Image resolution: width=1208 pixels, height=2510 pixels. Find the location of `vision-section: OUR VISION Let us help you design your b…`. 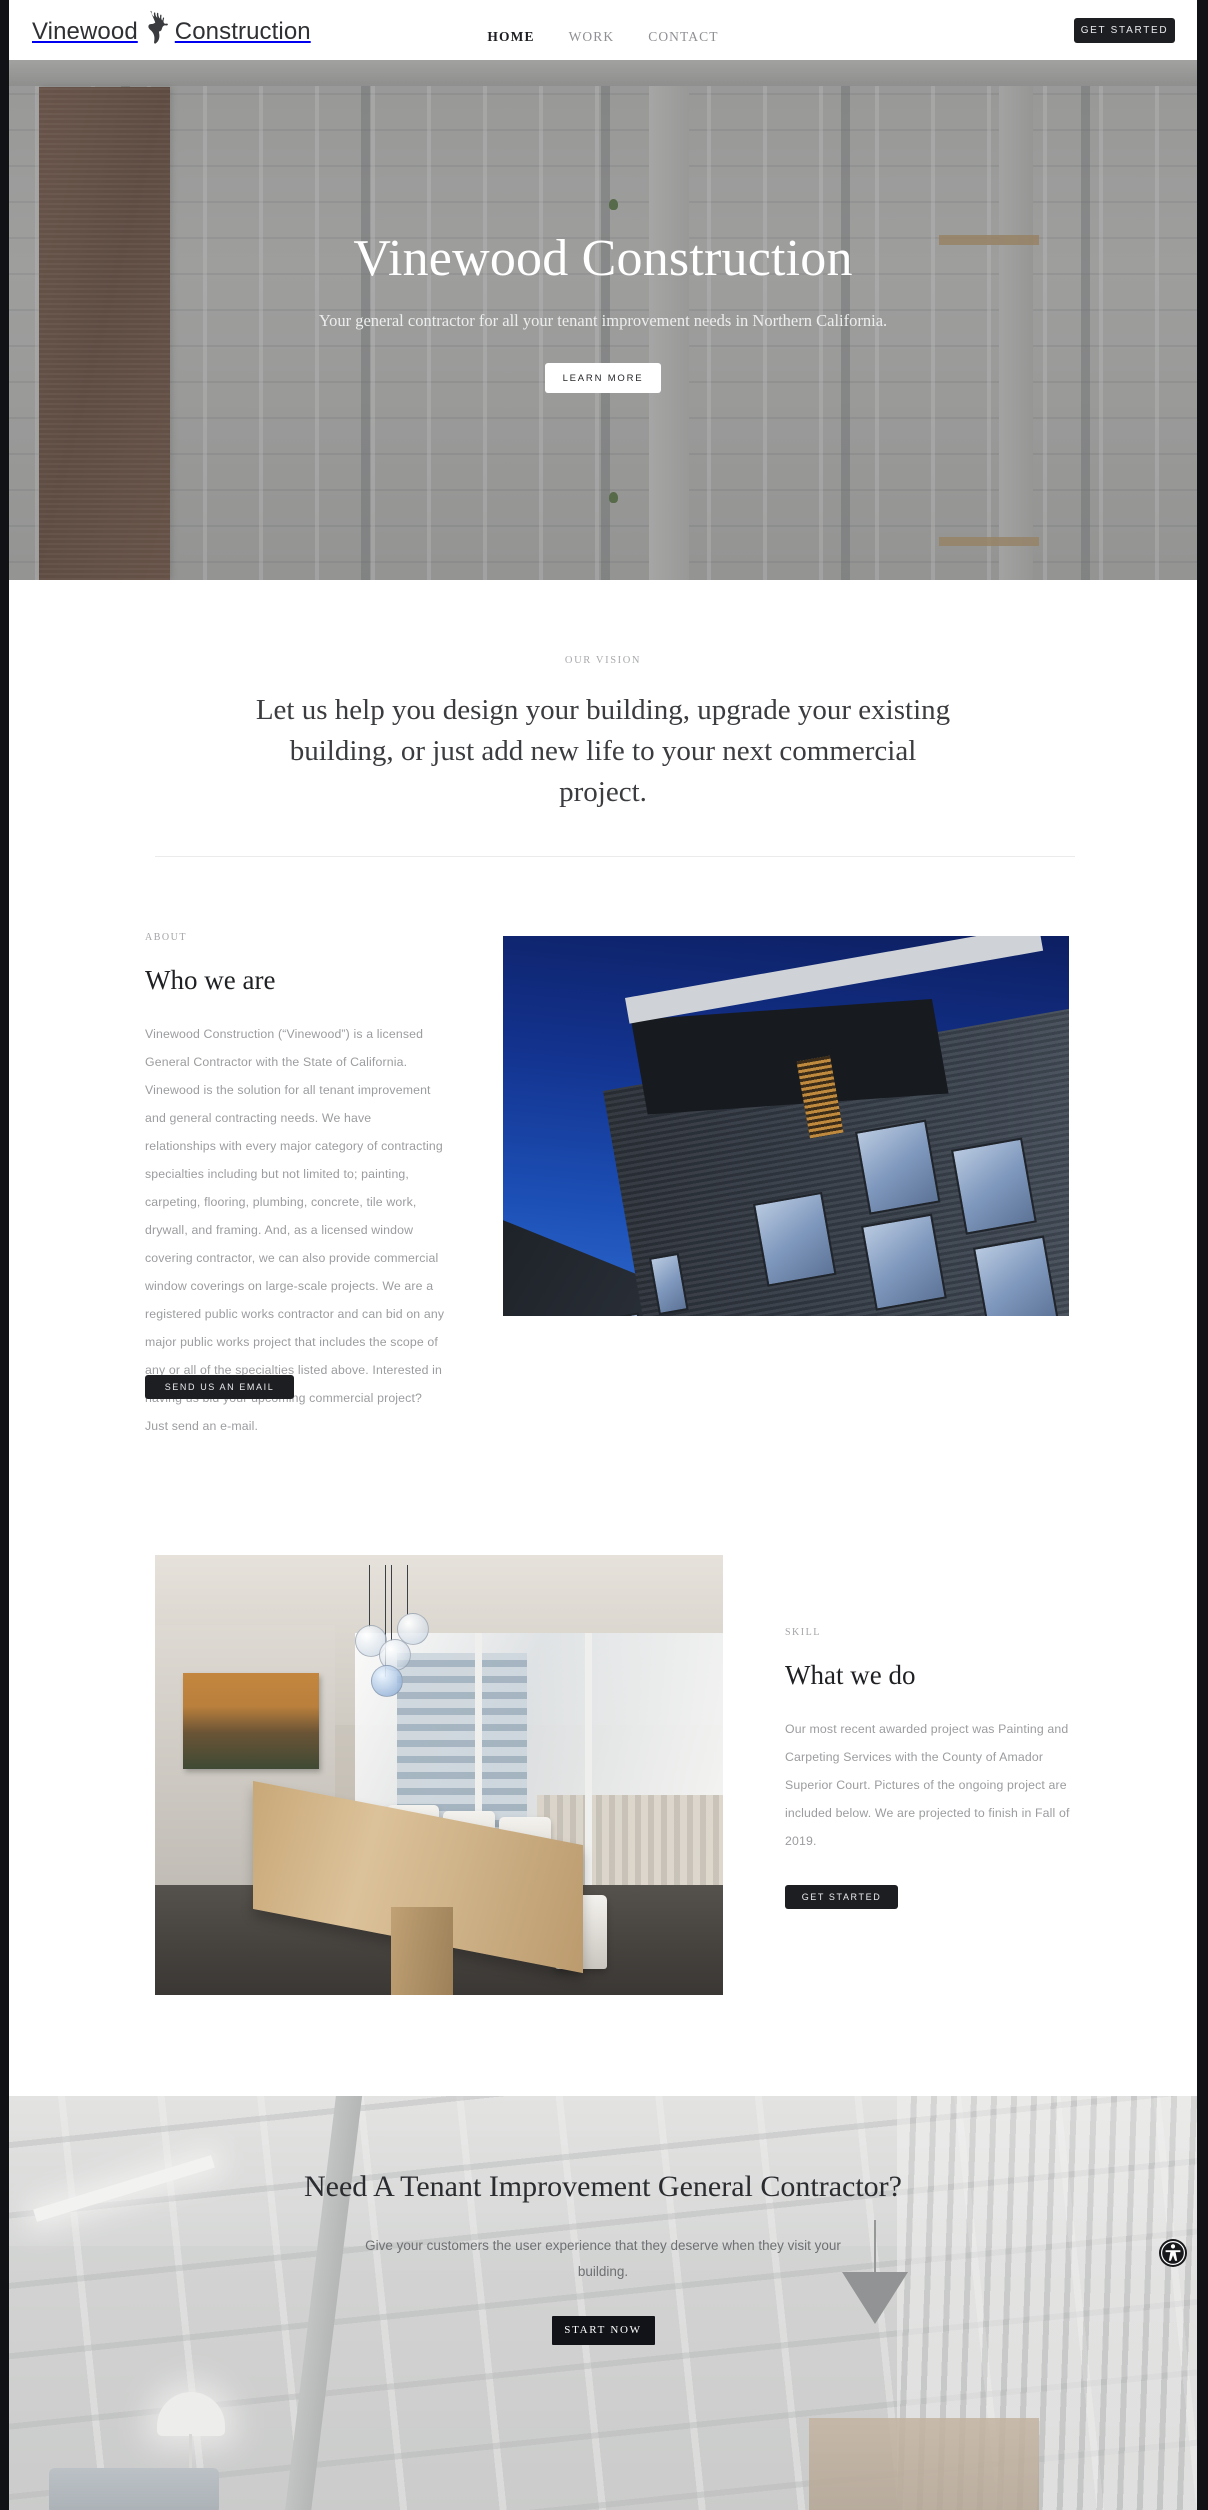

vision-section: OUR VISION Let us help you design your b… is located at coordinates (603, 718).